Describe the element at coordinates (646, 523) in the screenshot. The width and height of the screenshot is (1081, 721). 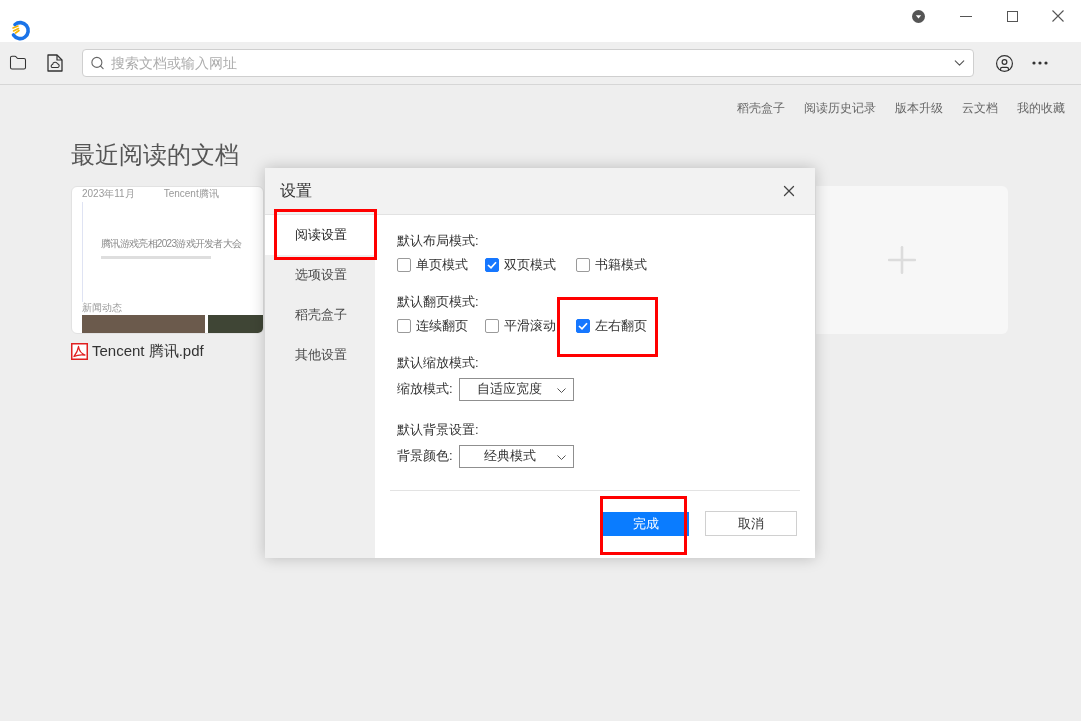
I see `confirm-button: 完成` at that location.